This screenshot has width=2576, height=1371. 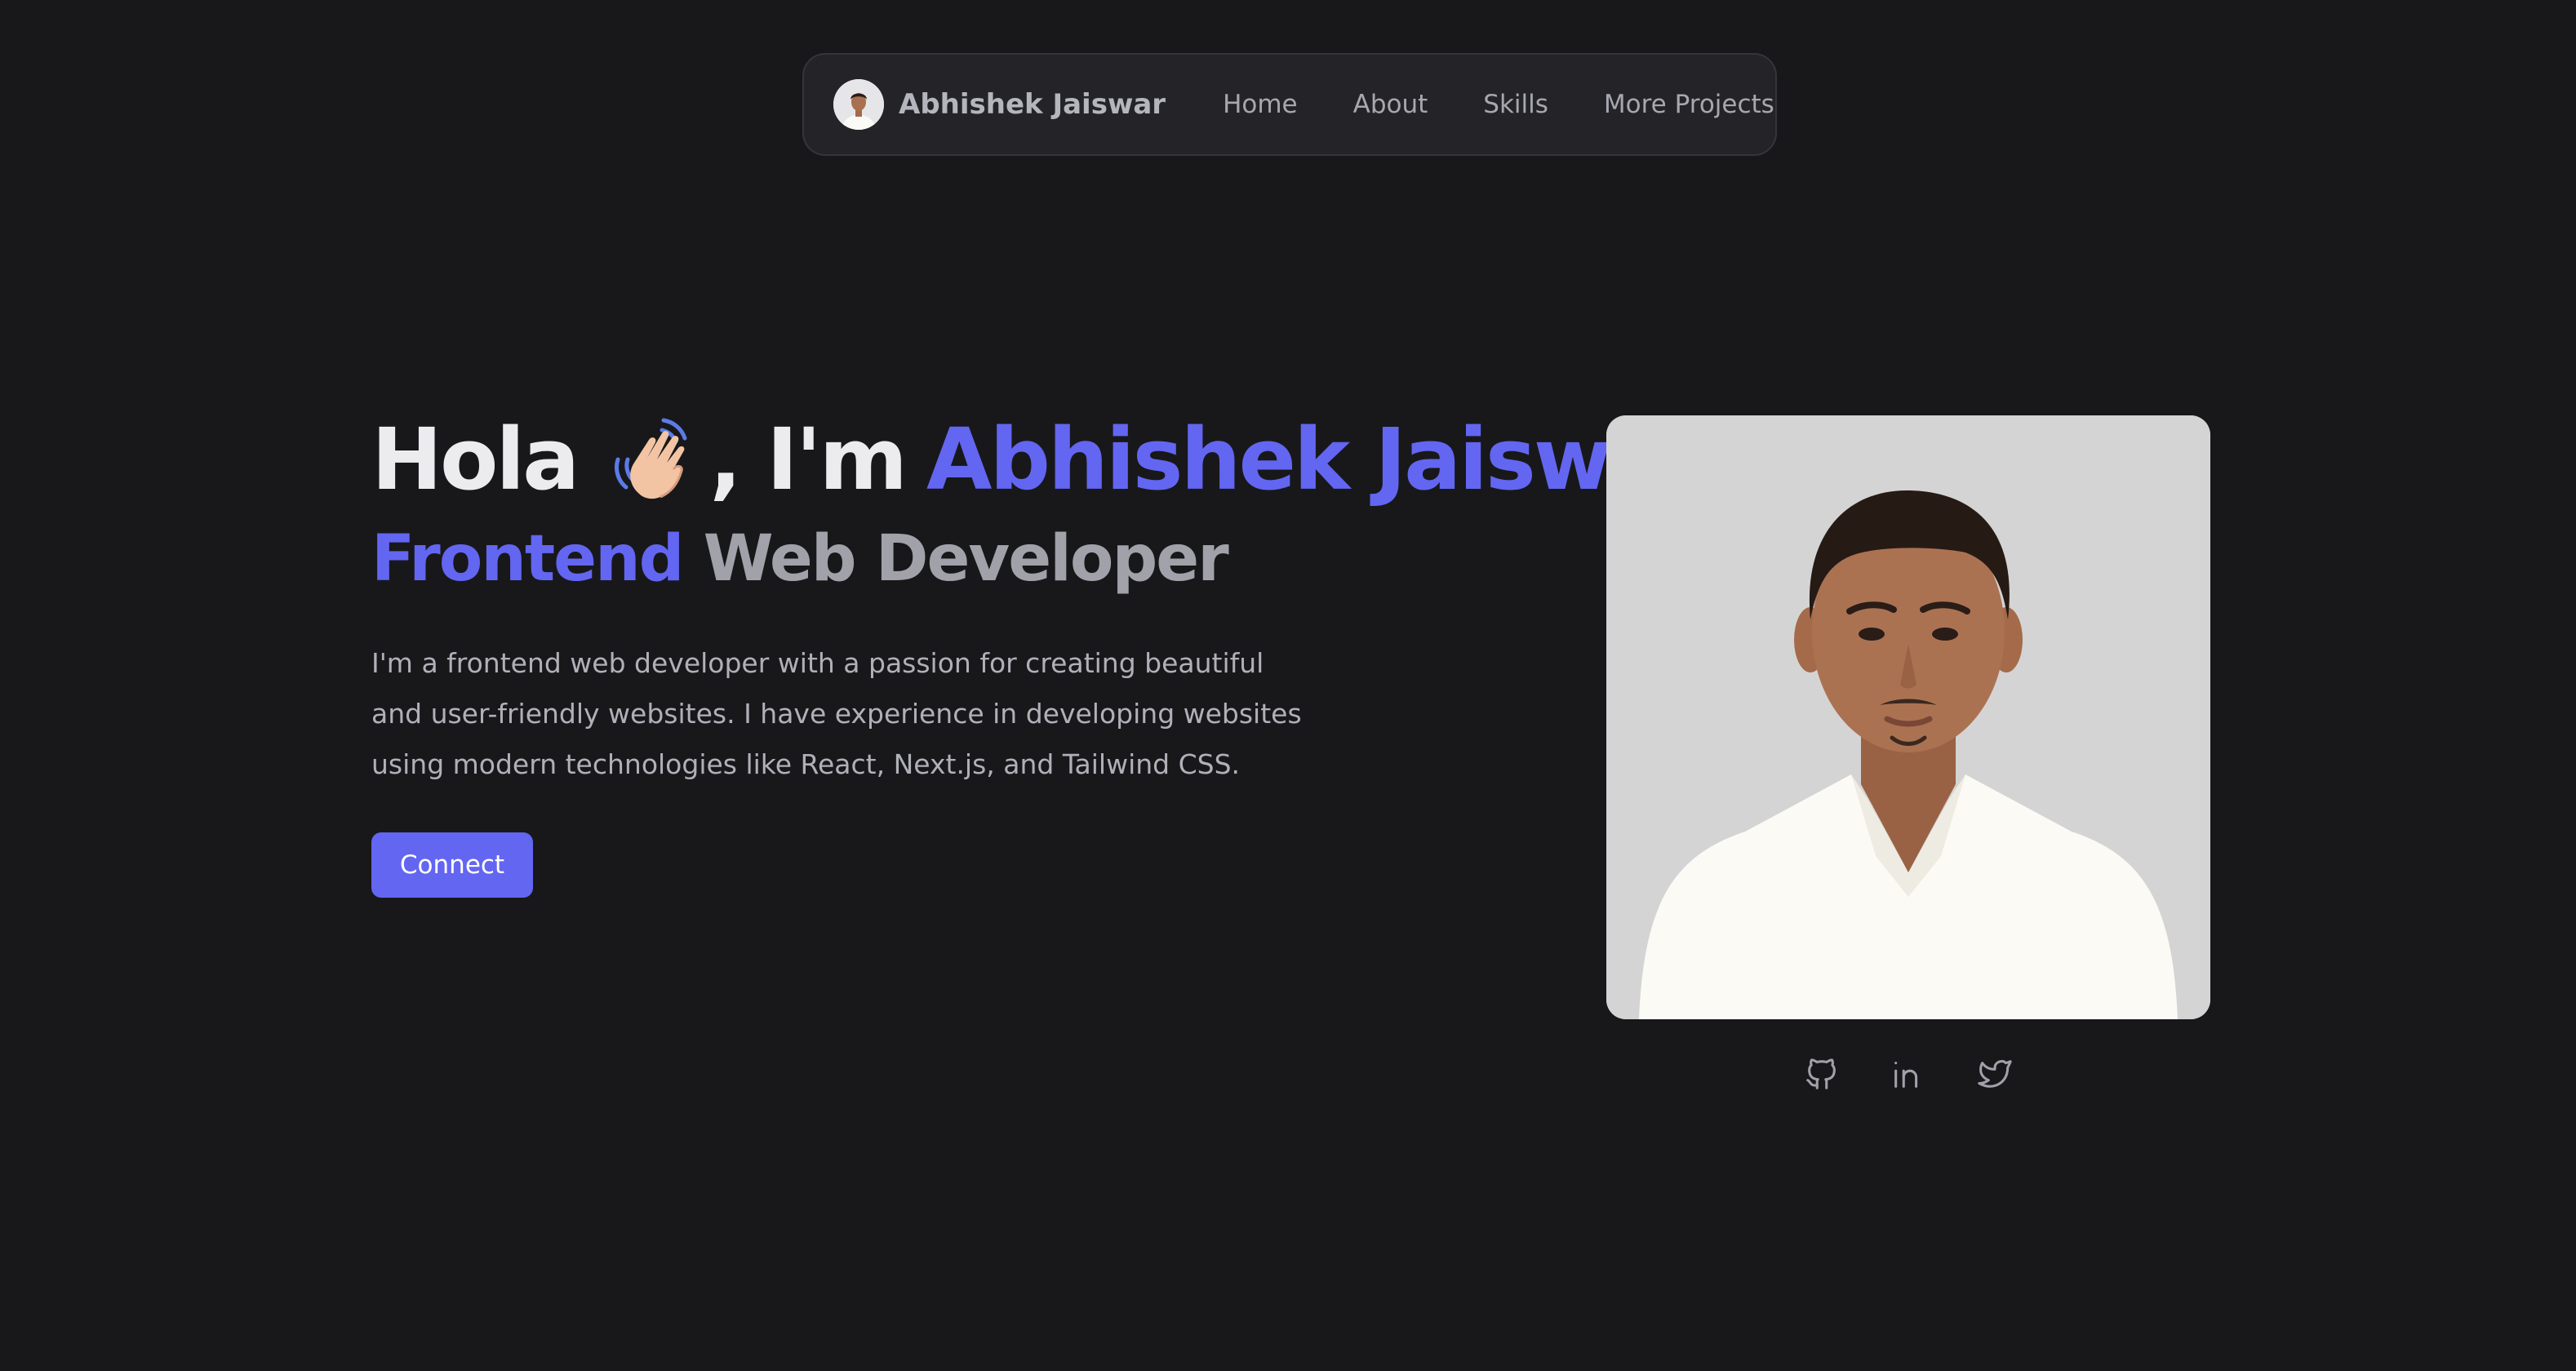 What do you see at coordinates (1689, 104) in the screenshot?
I see `nav-link-more-projects: More Projects` at bounding box center [1689, 104].